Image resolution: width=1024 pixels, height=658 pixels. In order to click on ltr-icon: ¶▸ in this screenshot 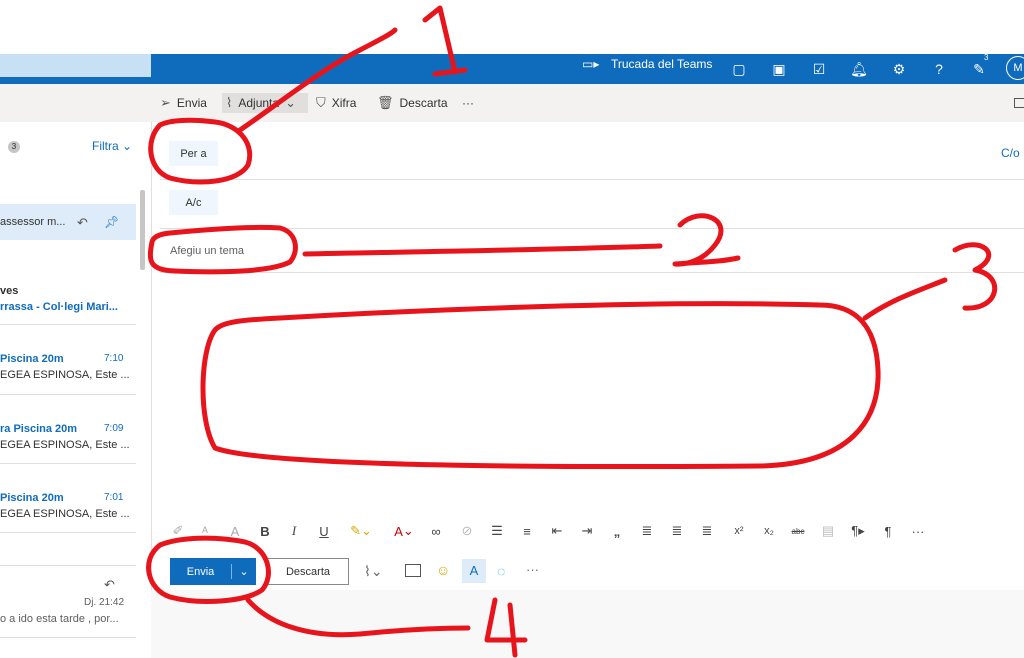, I will do `click(858, 531)`.